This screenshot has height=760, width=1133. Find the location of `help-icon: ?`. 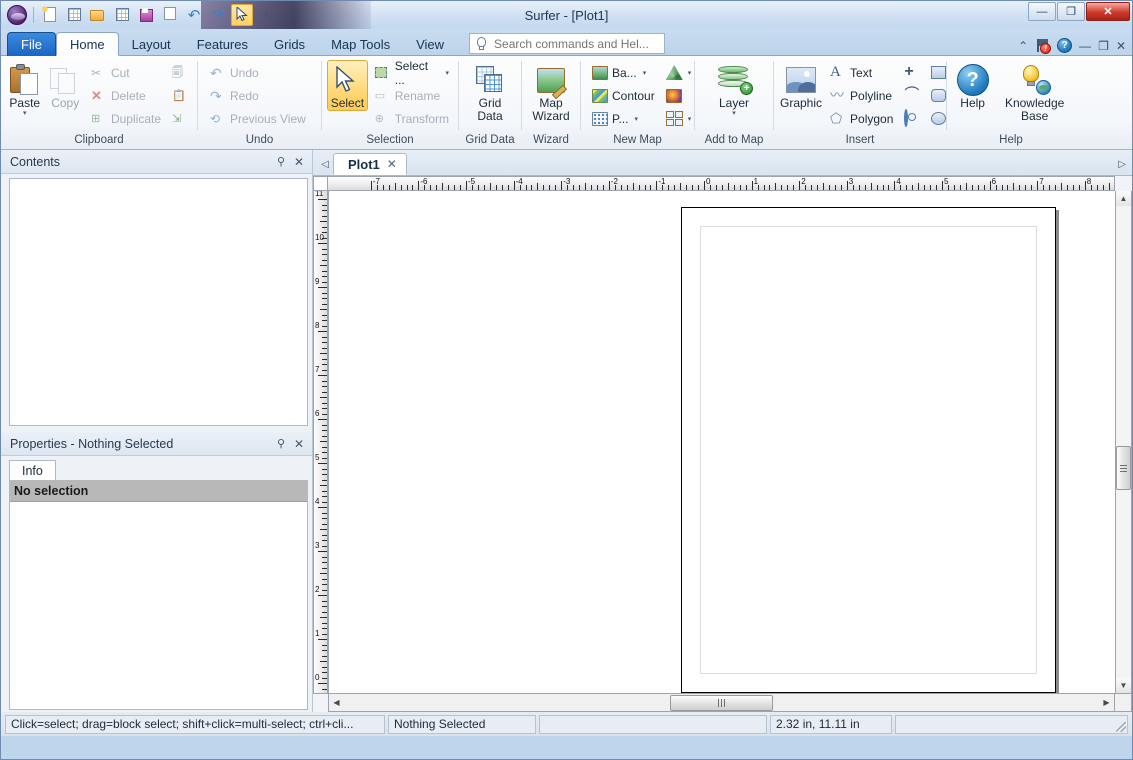

help-icon: ? is located at coordinates (1065, 45).